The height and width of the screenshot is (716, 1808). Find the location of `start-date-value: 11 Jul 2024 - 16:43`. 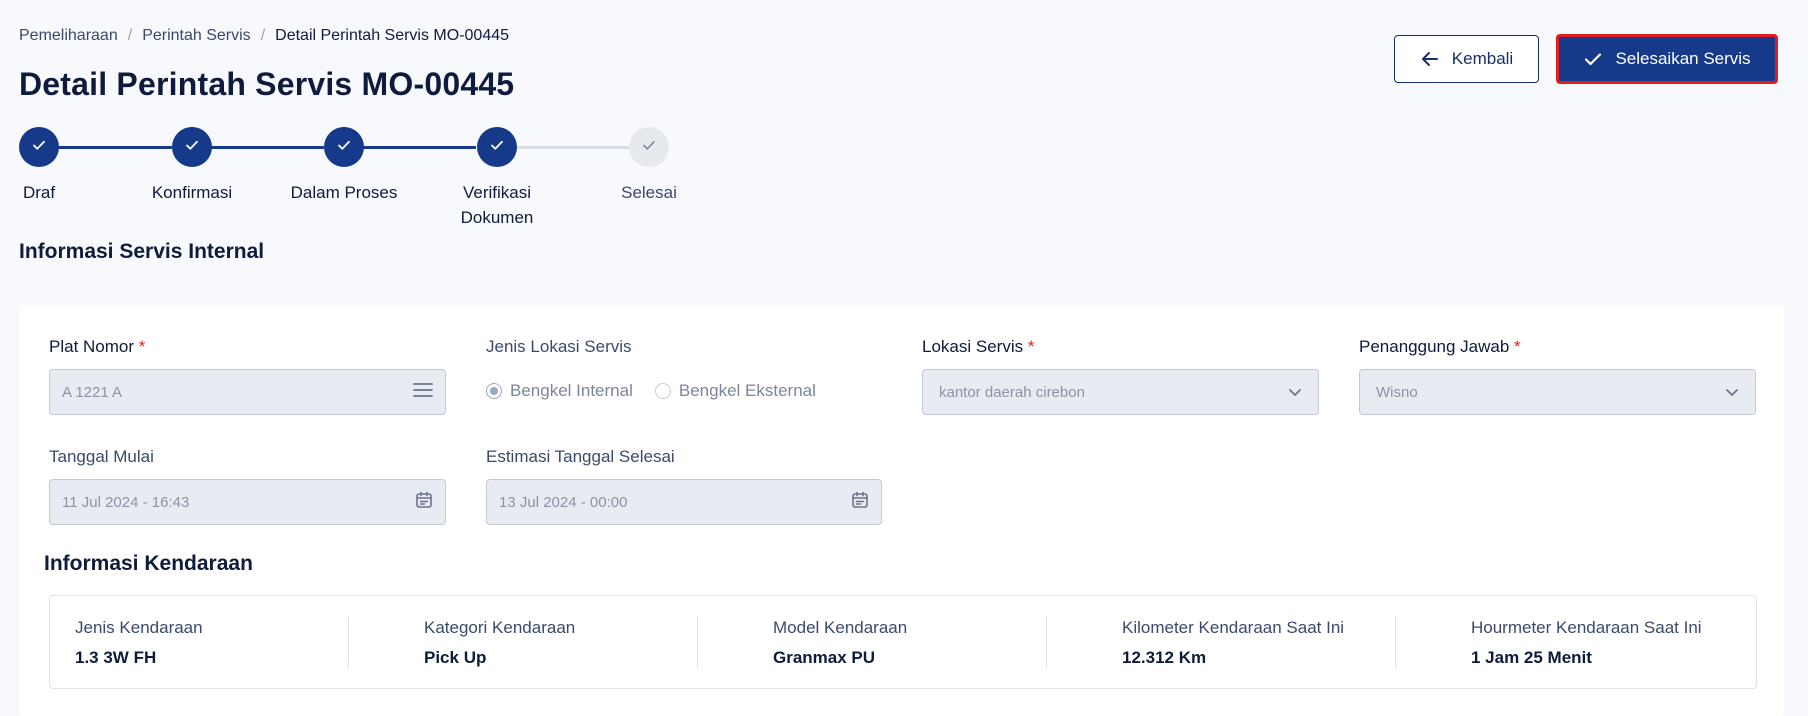

start-date-value: 11 Jul 2024 - 16:43 is located at coordinates (126, 502).